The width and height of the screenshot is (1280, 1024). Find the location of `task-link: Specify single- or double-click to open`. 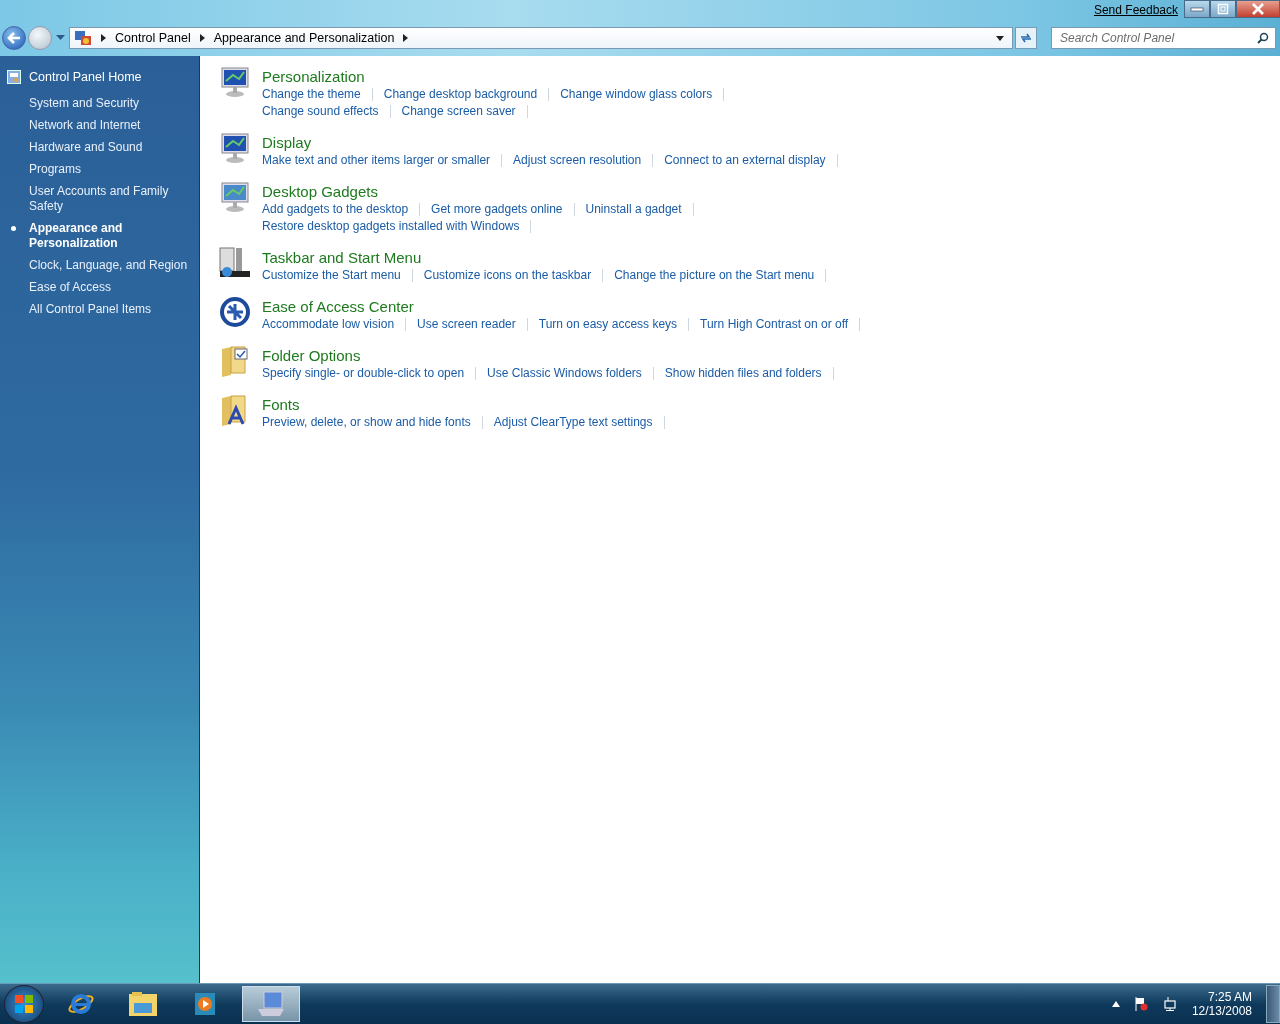

task-link: Specify single- or double-click to open is located at coordinates (363, 373).